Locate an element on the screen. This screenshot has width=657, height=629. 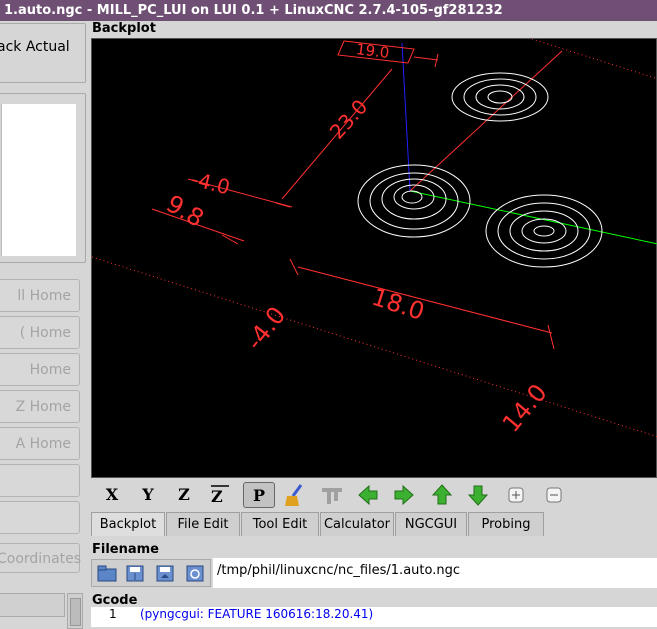
dimension-minus4-upper: -4.0 is located at coordinates (240, 187).